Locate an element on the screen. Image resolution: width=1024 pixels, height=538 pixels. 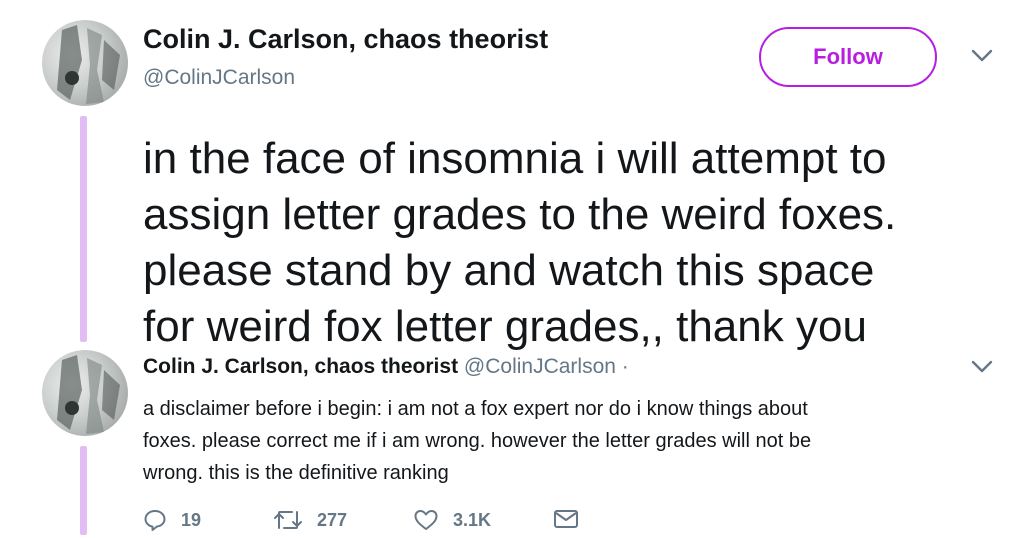
tweet-text-line: assign letter grades to the weird foxes. is located at coordinates (520, 214).